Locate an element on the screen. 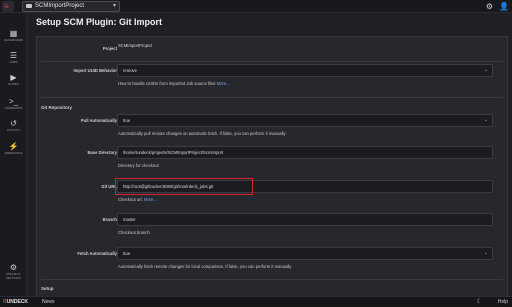  branch-input: master is located at coordinates (305, 219).